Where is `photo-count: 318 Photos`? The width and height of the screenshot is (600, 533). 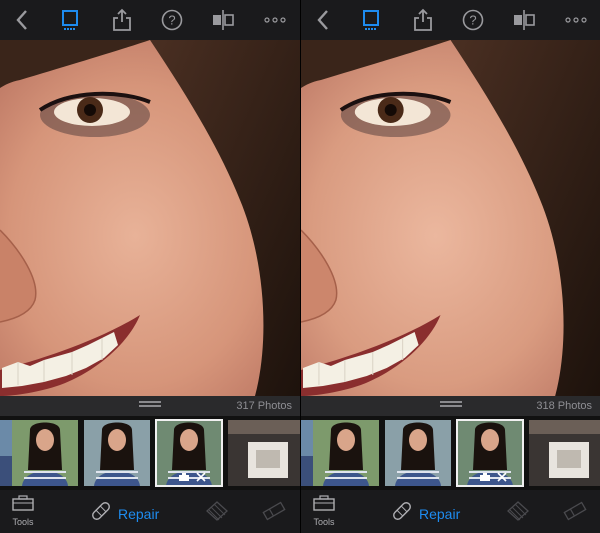 photo-count: 318 Photos is located at coordinates (564, 406).